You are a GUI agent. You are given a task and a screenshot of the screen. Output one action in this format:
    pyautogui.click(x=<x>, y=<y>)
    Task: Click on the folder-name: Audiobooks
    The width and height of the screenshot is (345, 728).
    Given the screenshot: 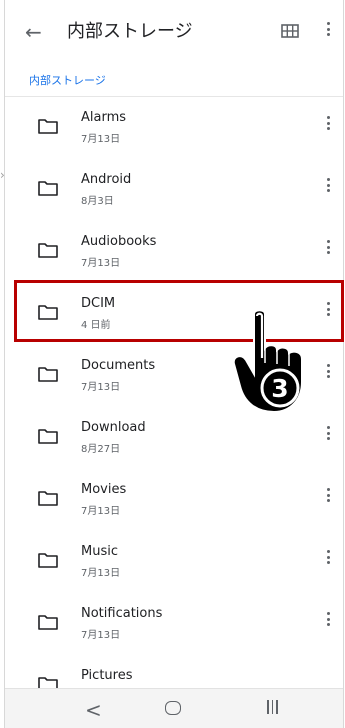 What is the action you would take?
    pyautogui.click(x=119, y=241)
    